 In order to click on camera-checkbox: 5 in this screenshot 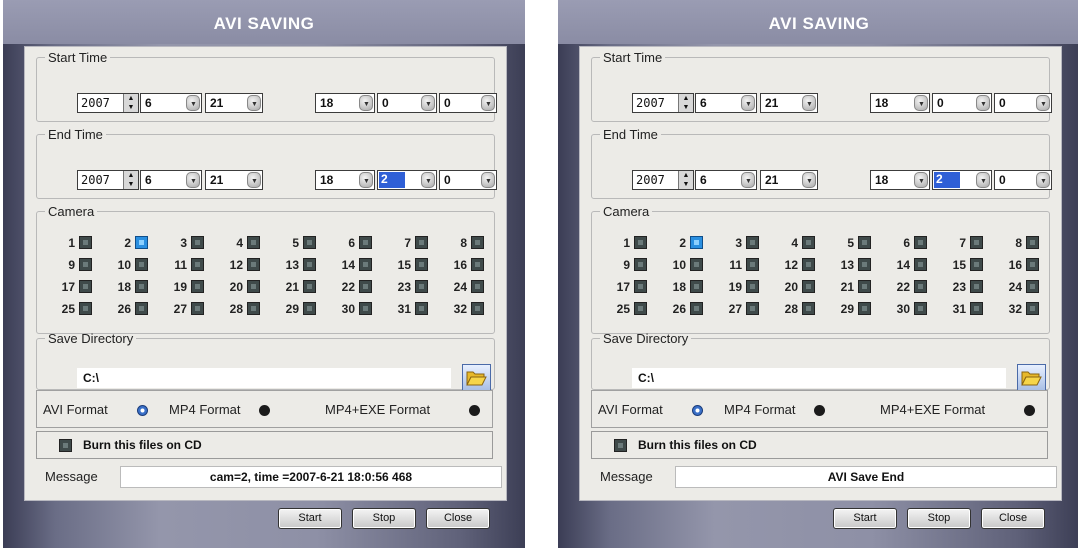, I will do `click(291, 243)`.